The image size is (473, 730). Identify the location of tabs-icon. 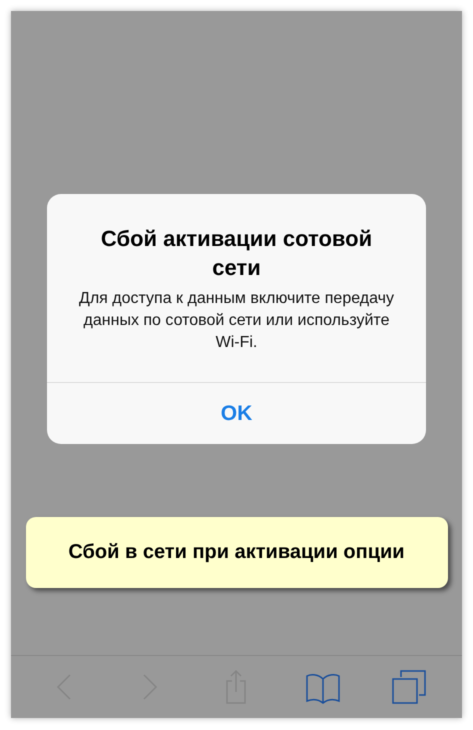
(408, 687).